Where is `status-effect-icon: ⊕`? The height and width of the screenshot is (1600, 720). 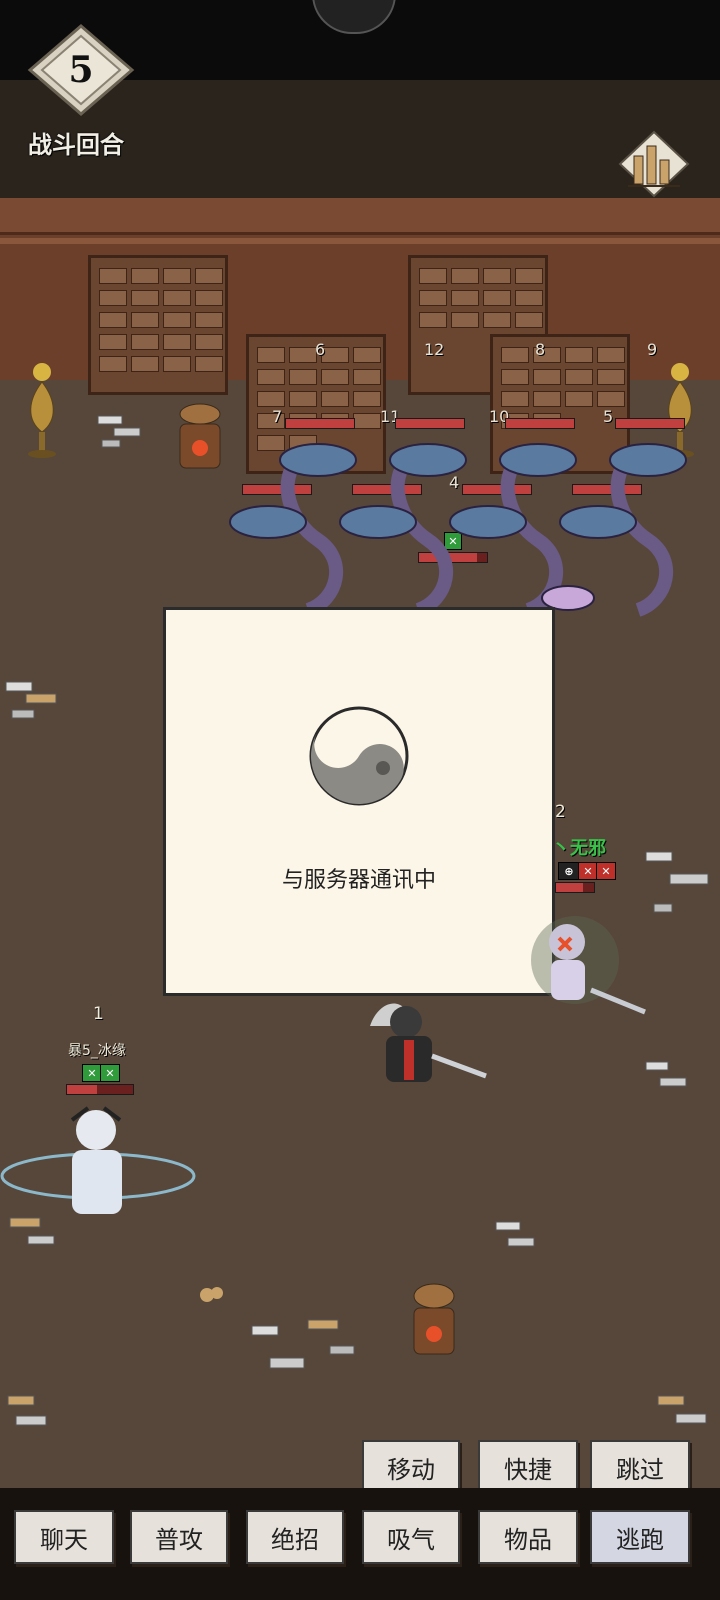
status-effect-icon: ⊕ is located at coordinates (569, 871).